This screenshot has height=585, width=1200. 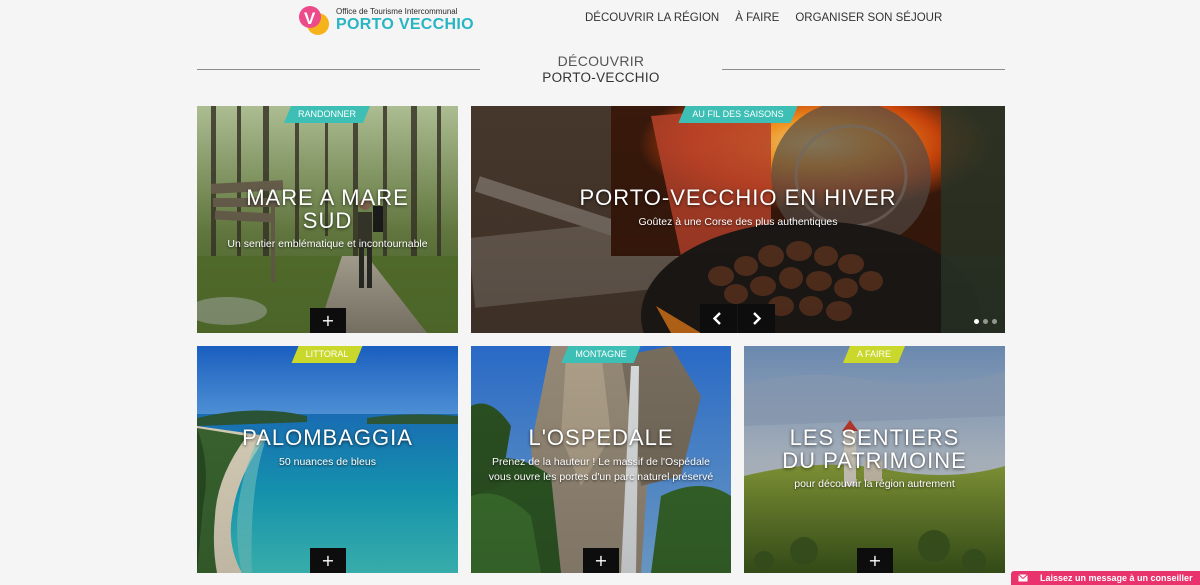 I want to click on tag-label: MONTAGNE, so click(x=601, y=354).